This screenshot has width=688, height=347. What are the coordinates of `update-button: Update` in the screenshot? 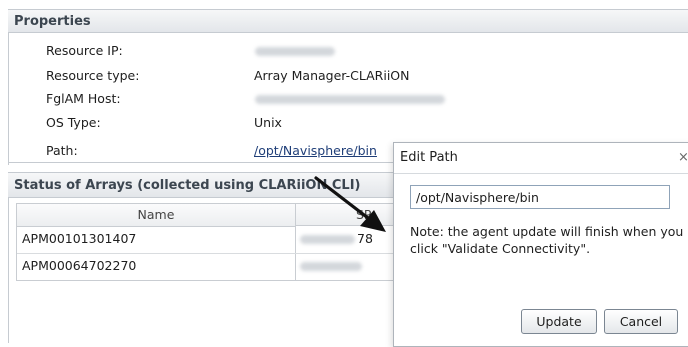 It's located at (559, 321).